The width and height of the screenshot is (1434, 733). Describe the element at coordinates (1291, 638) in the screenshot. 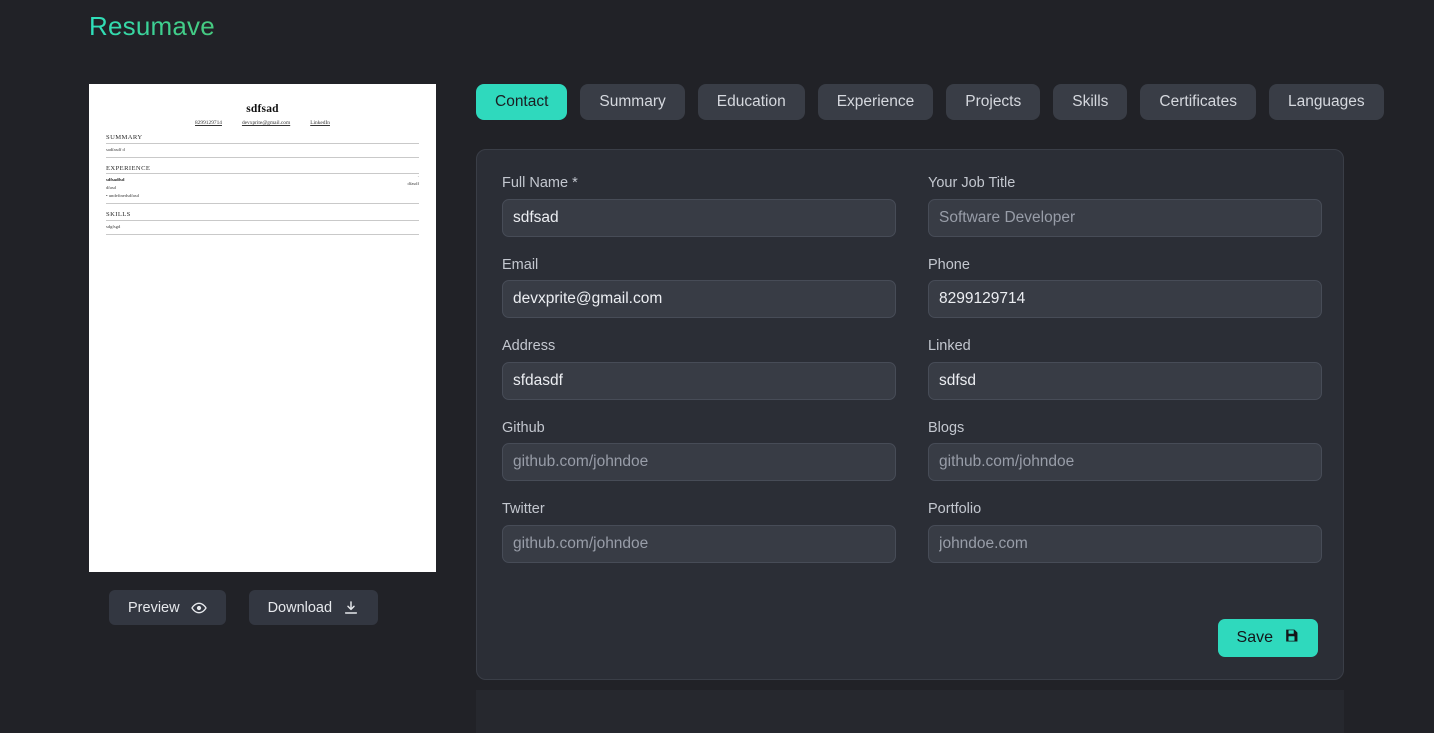

I see `save-icon` at that location.